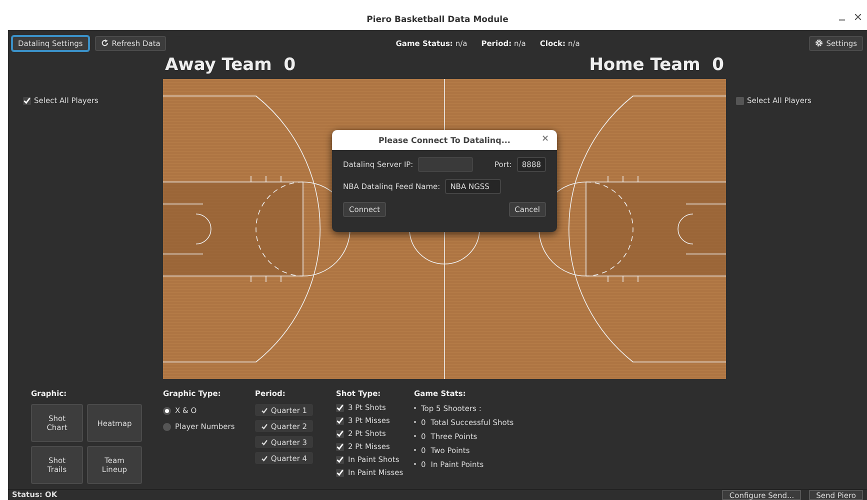  Describe the element at coordinates (545, 139) in the screenshot. I see `close-button: ×` at that location.